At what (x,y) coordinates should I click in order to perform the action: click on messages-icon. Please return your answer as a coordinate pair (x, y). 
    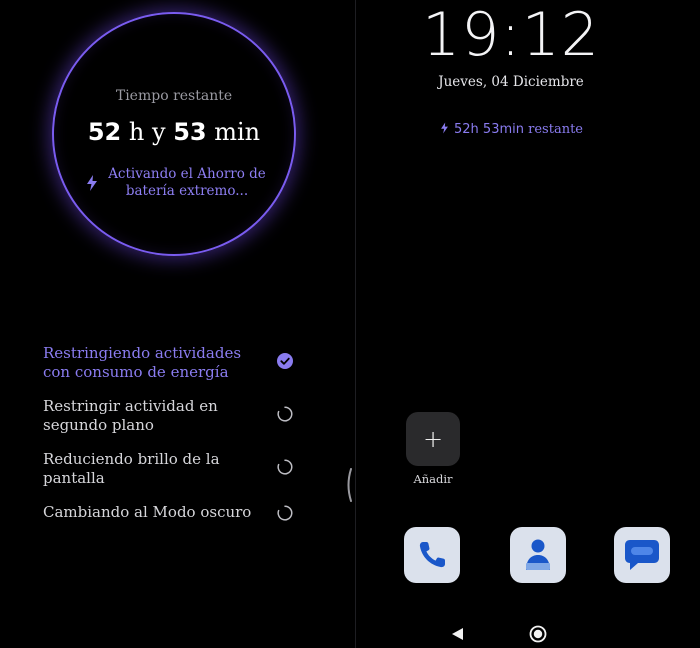
    Looking at the image, I should click on (642, 555).